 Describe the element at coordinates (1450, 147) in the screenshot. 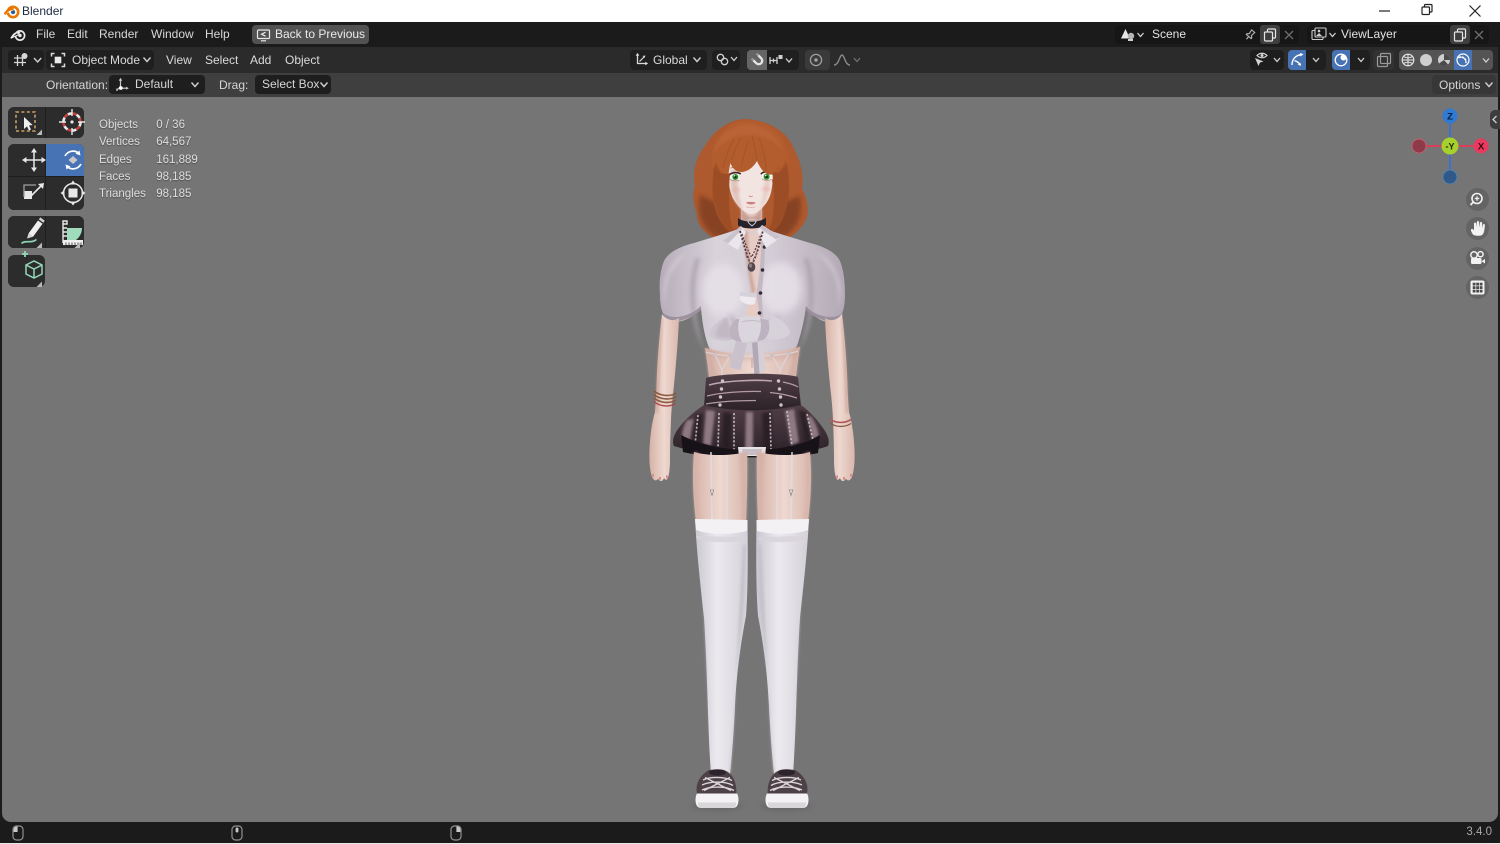

I see `svg-text: -Y` at that location.